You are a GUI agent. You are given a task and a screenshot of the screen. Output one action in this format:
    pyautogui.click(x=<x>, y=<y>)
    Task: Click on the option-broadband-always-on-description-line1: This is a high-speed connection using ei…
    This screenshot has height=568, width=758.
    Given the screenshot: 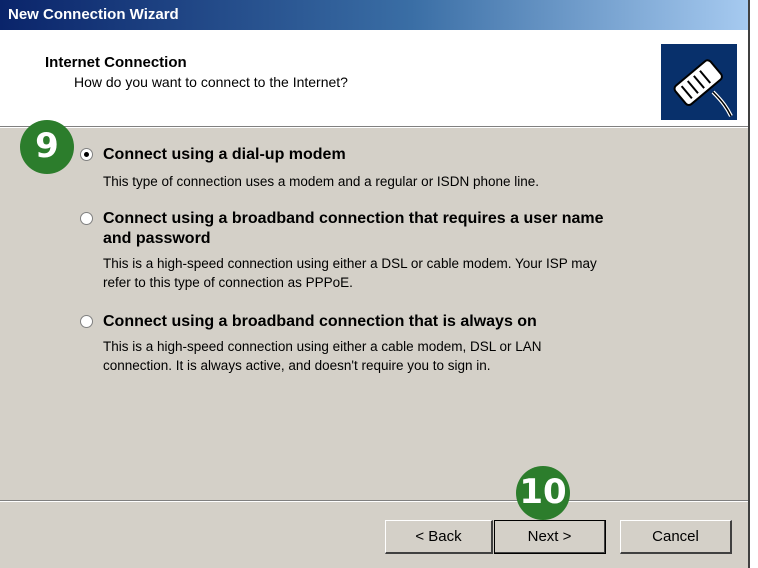 What is the action you would take?
    pyautogui.click(x=322, y=346)
    